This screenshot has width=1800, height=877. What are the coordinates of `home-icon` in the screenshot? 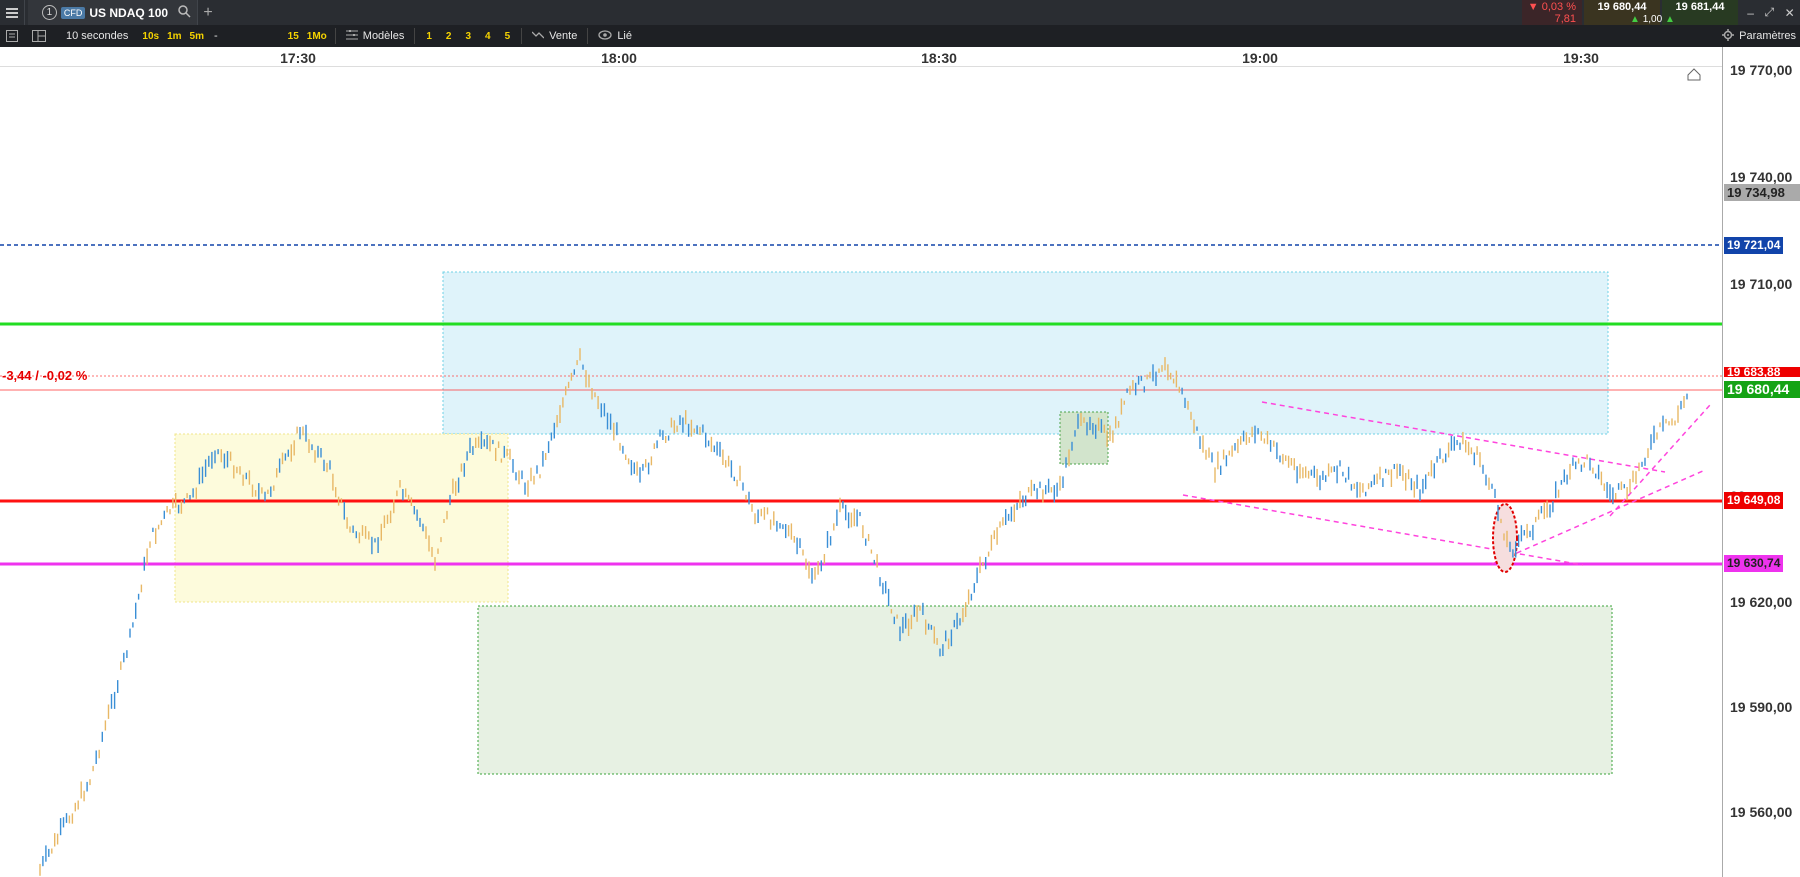 It's located at (1694, 74).